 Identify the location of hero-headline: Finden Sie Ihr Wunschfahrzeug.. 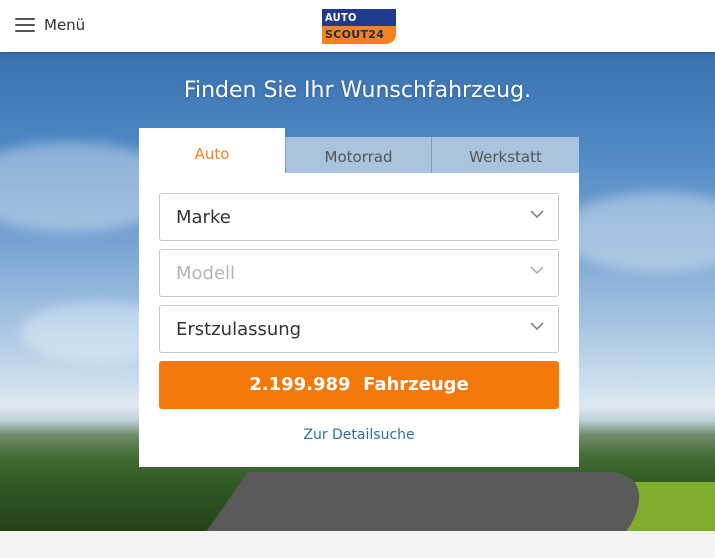
(357, 90).